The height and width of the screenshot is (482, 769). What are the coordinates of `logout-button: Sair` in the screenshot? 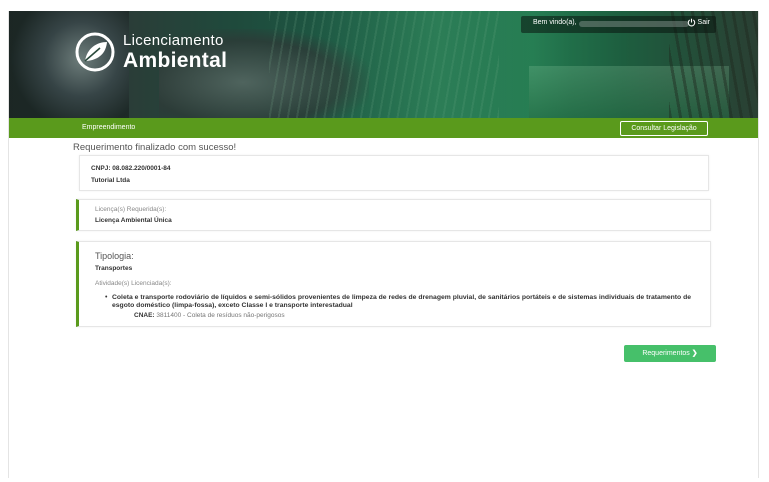 It's located at (698, 22).